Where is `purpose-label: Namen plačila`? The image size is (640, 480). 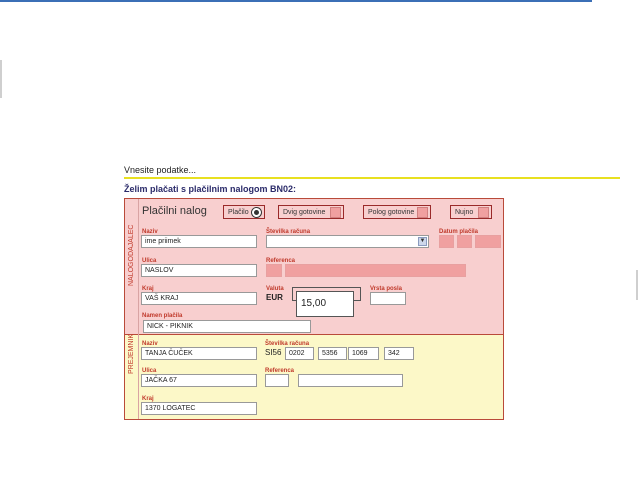
purpose-label: Namen plačila is located at coordinates (162, 316).